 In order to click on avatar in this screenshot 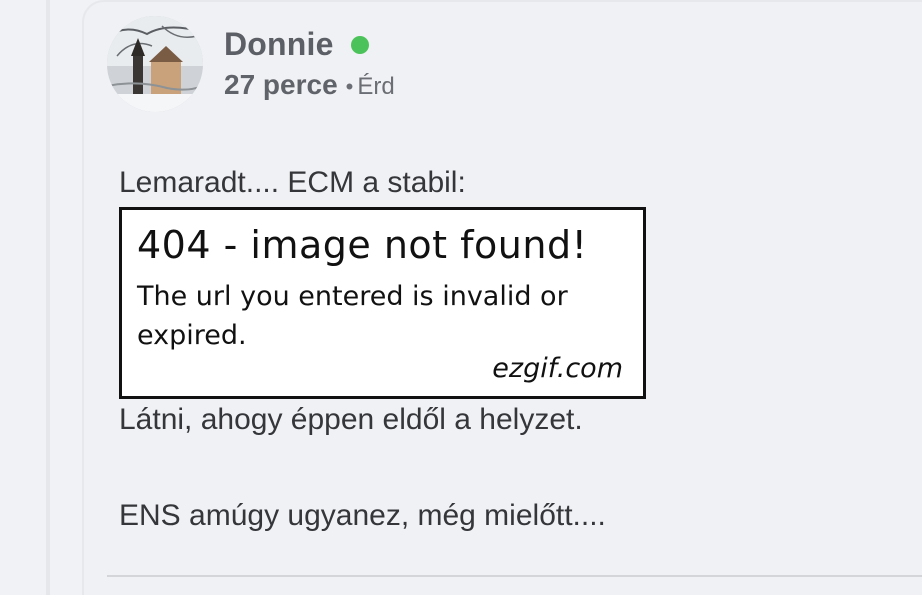, I will do `click(155, 64)`.